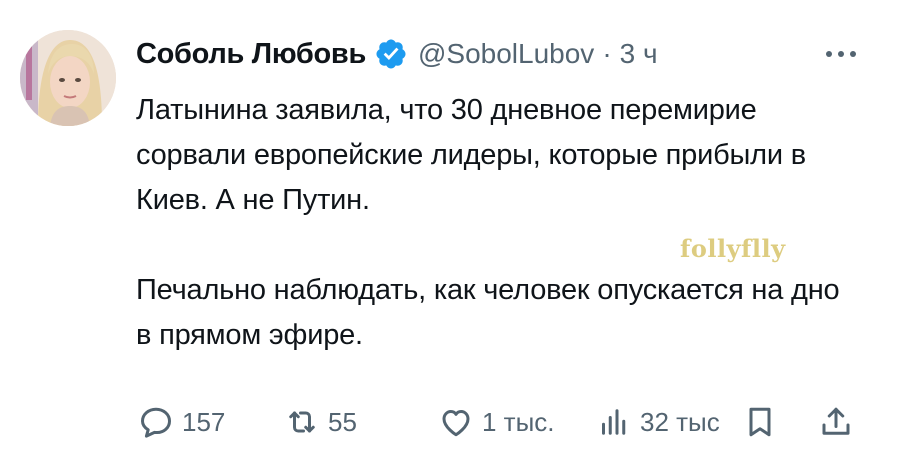 This screenshot has height=460, width=898. What do you see at coordinates (733, 248) in the screenshot?
I see `watermark: follyflly` at bounding box center [733, 248].